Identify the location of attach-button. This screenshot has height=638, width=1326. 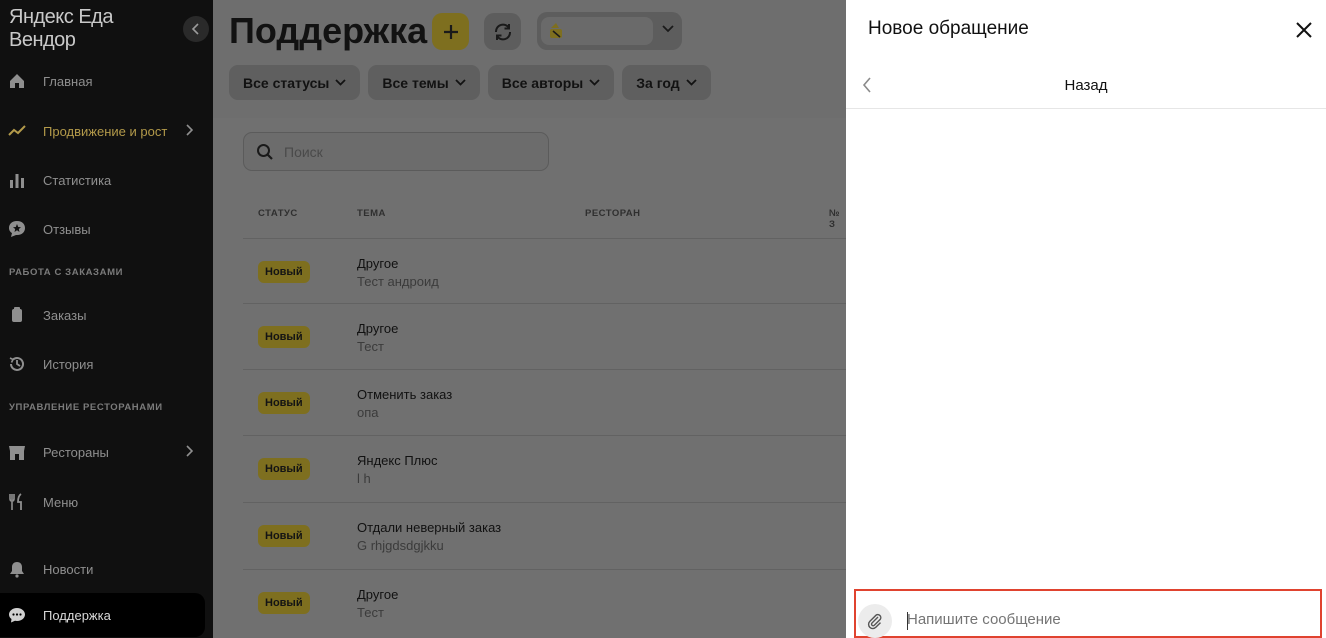
(875, 621).